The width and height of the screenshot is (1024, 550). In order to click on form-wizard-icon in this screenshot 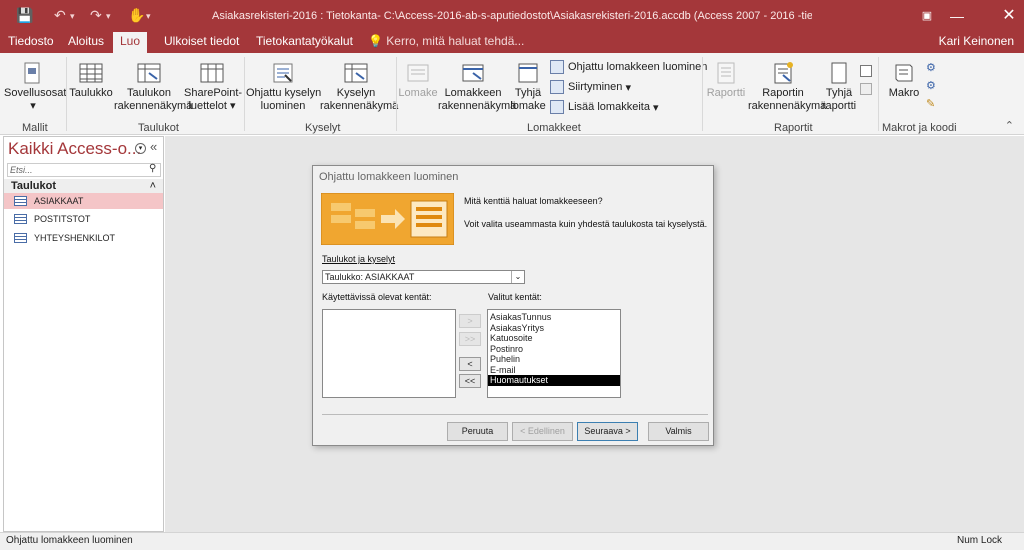, I will do `click(557, 67)`.